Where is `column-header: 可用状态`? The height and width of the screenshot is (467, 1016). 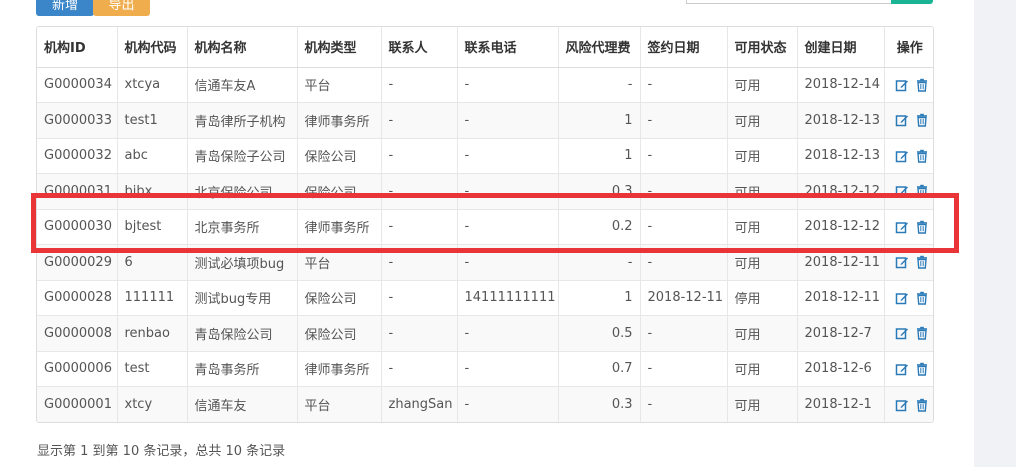 column-header: 可用状态 is located at coordinates (762, 47).